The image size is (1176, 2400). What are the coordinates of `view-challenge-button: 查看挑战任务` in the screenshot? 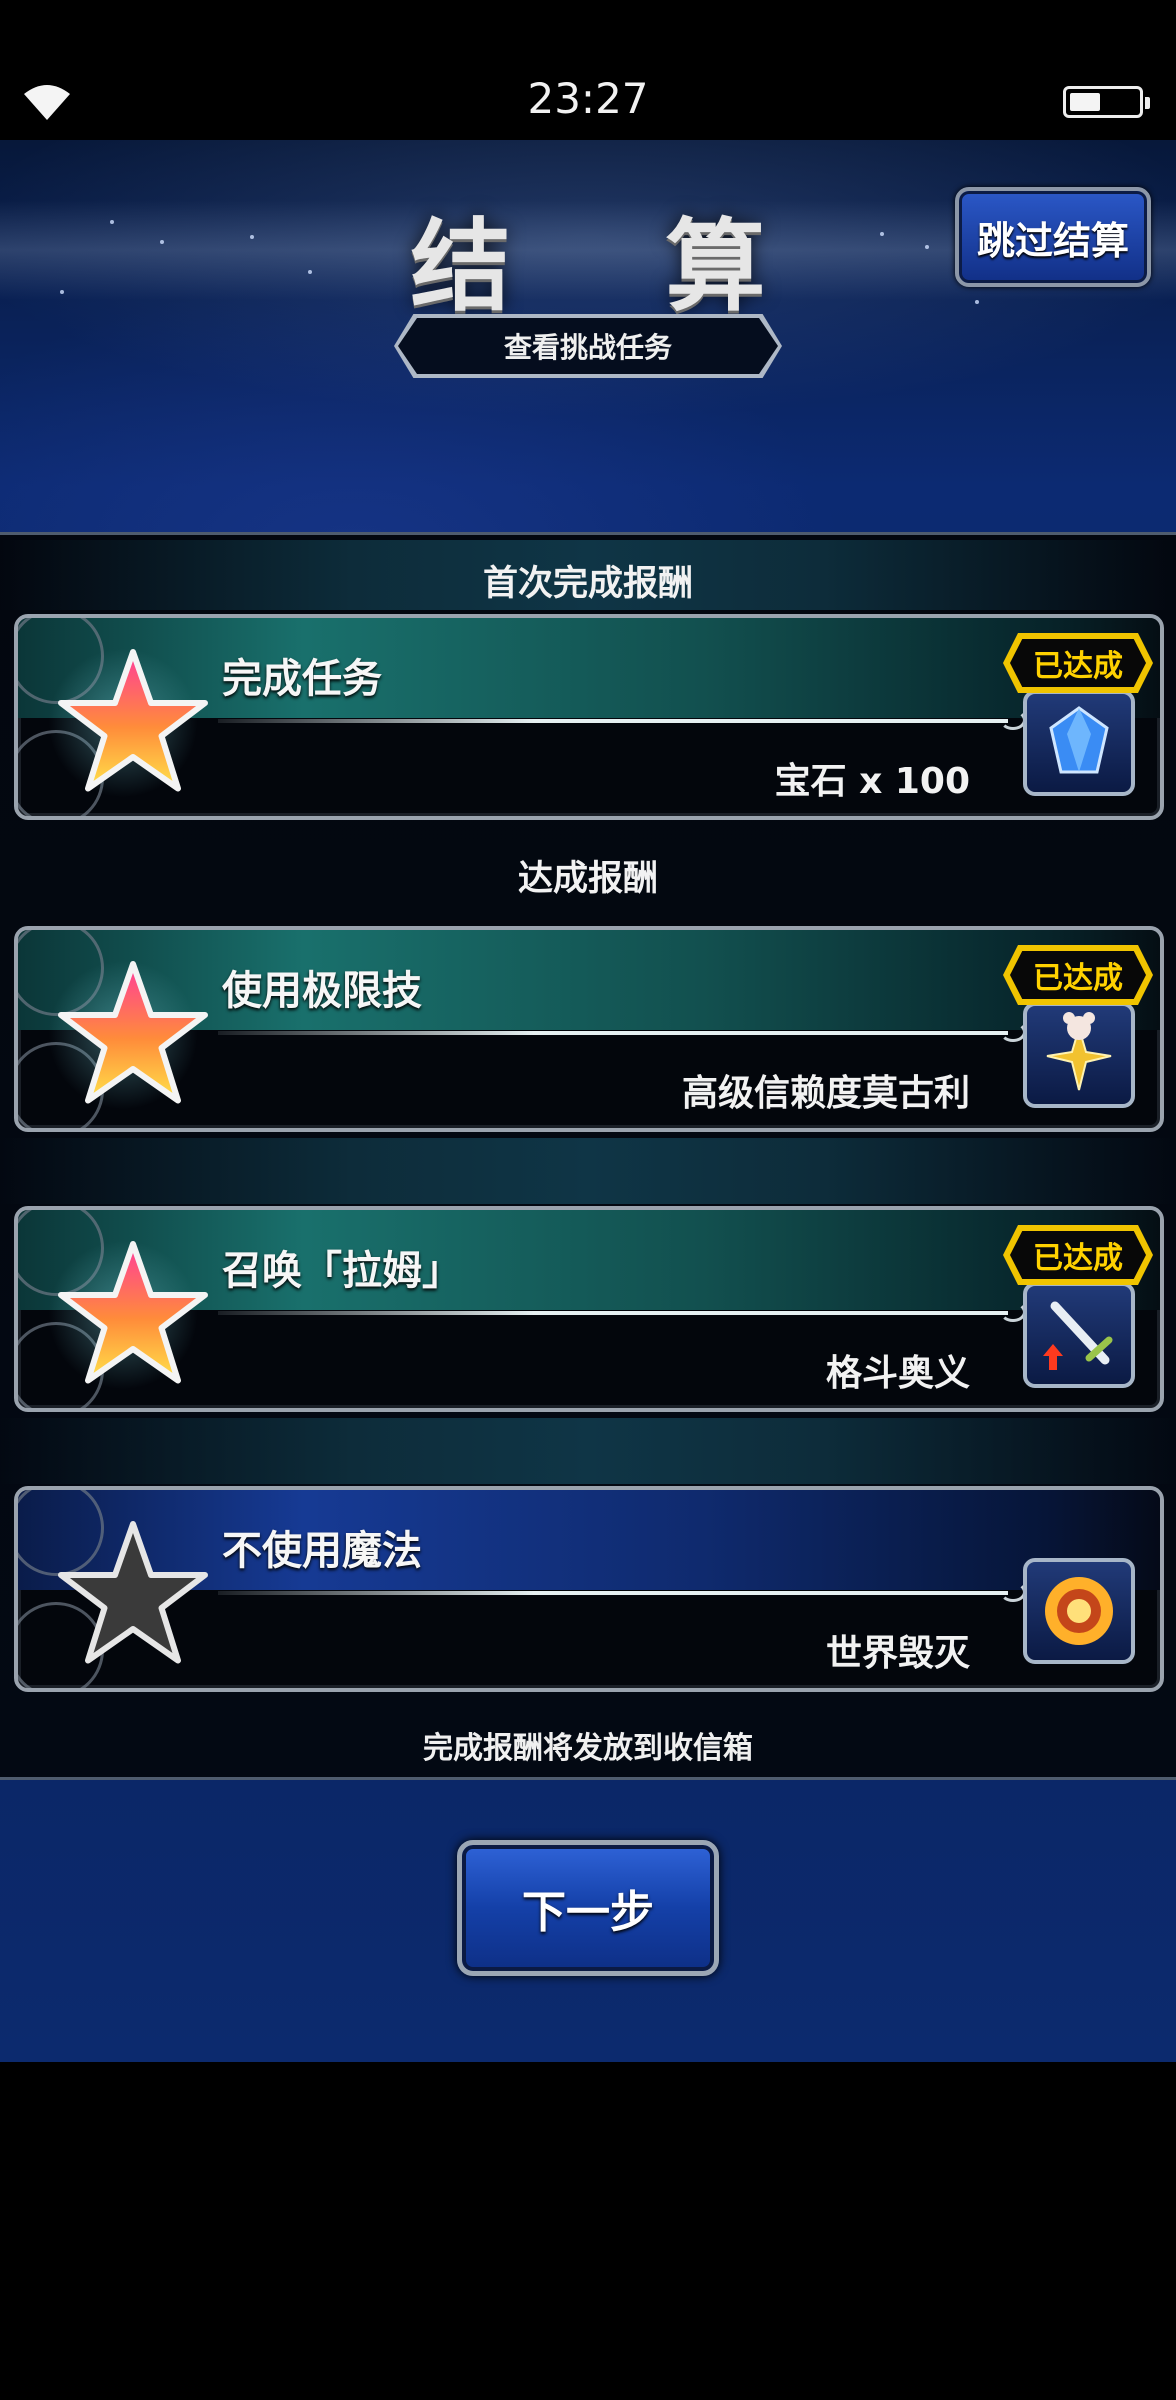 It's located at (588, 346).